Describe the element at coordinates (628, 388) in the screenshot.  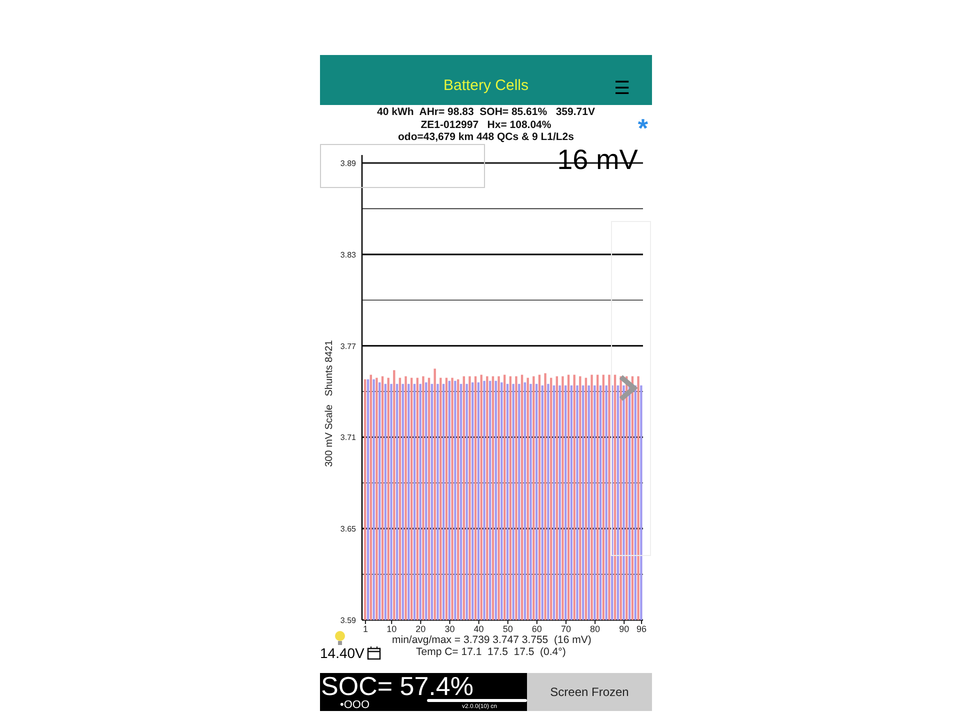
I see `chevron-icon` at that location.